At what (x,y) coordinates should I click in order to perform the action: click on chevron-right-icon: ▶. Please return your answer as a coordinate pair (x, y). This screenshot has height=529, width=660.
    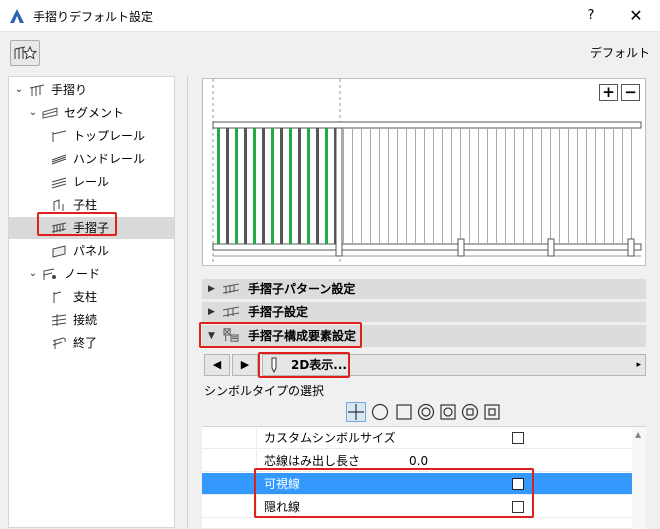
    Looking at the image, I should click on (211, 312).